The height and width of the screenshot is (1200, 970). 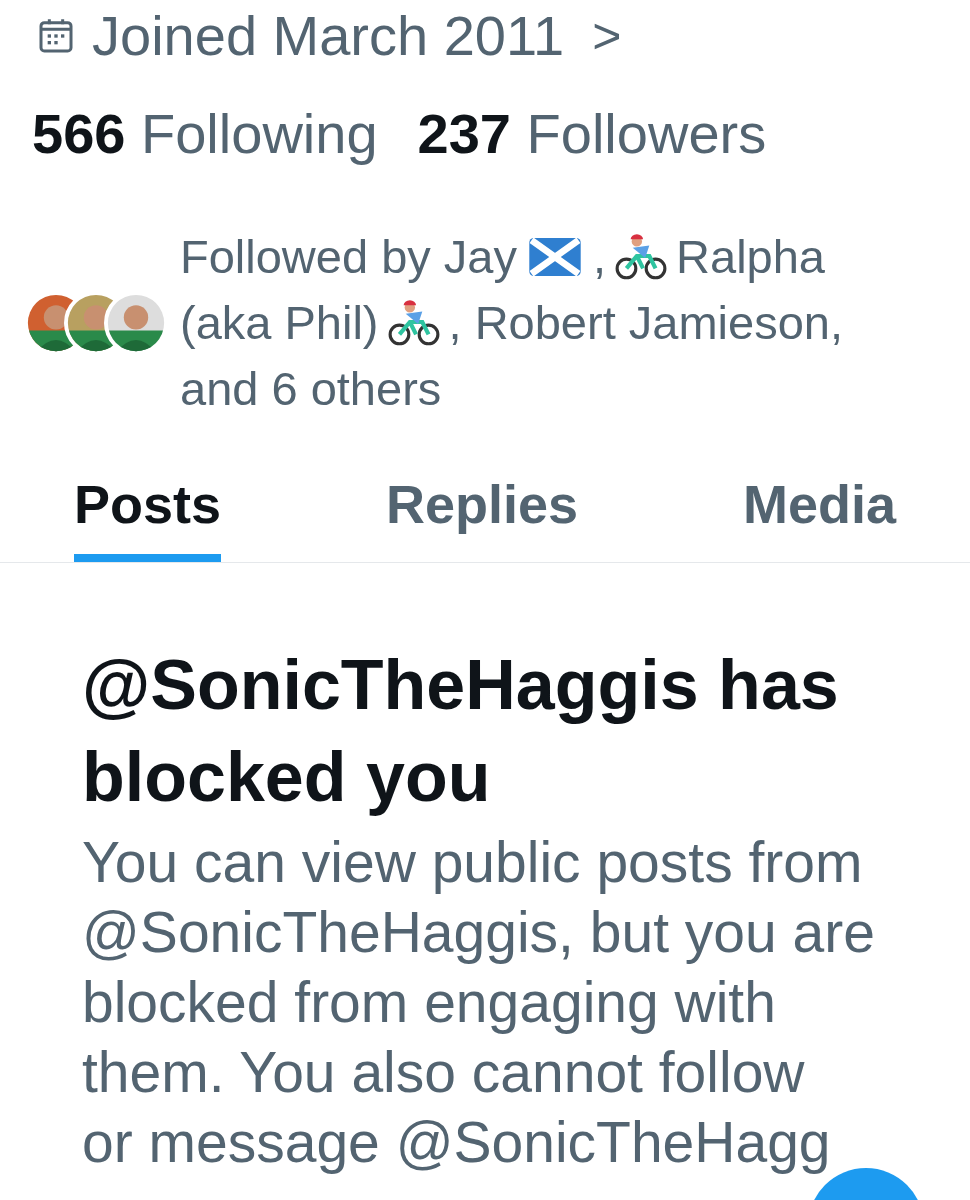 I want to click on joined-date: Joined March 2011, so click(x=328, y=36).